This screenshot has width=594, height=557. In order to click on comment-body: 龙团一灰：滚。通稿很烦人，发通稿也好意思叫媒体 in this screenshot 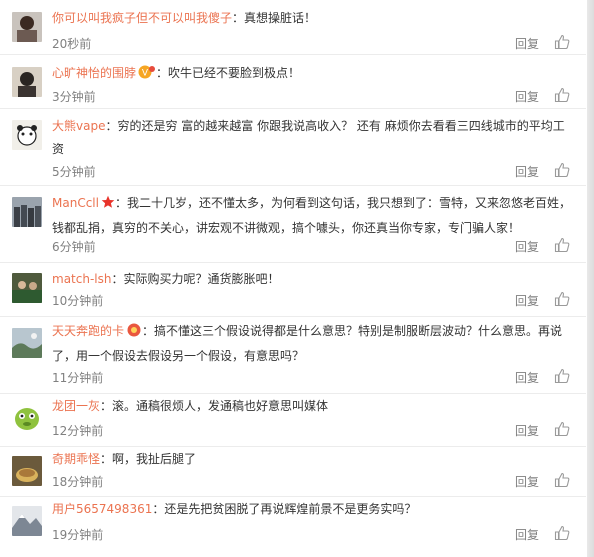, I will do `click(312, 406)`.